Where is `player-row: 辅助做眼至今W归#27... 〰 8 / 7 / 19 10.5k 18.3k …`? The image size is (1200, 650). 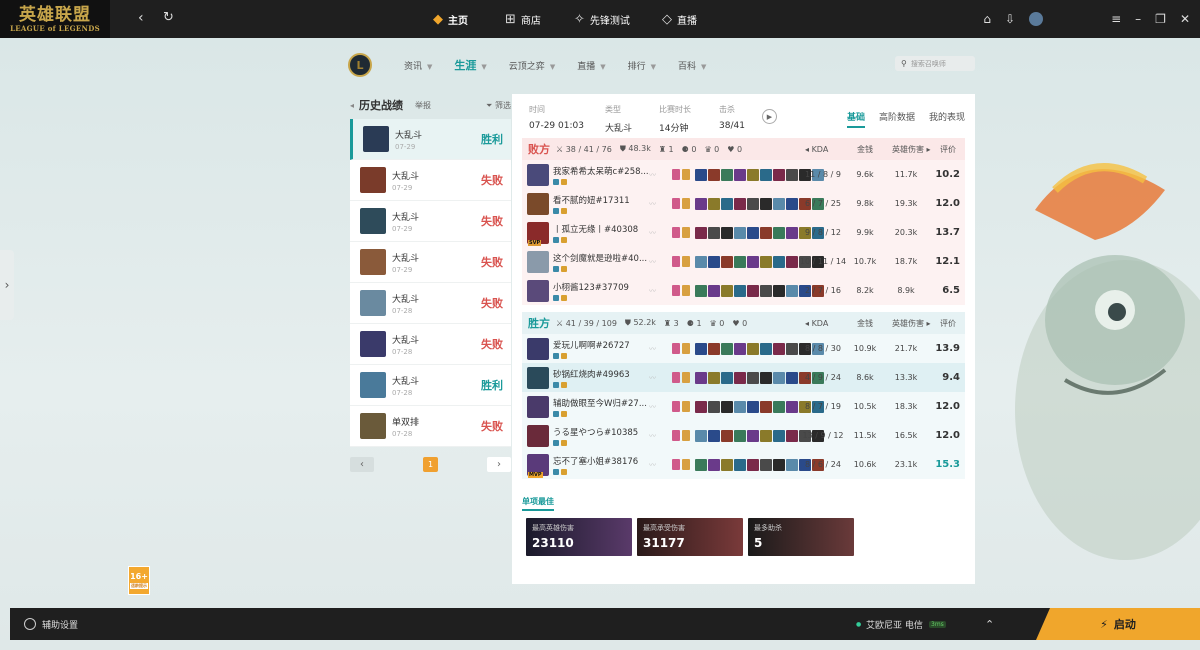 player-row: 辅助做眼至今W归#27... 〰 8 / 7 / 19 10.5k 18.3k … is located at coordinates (743, 406).